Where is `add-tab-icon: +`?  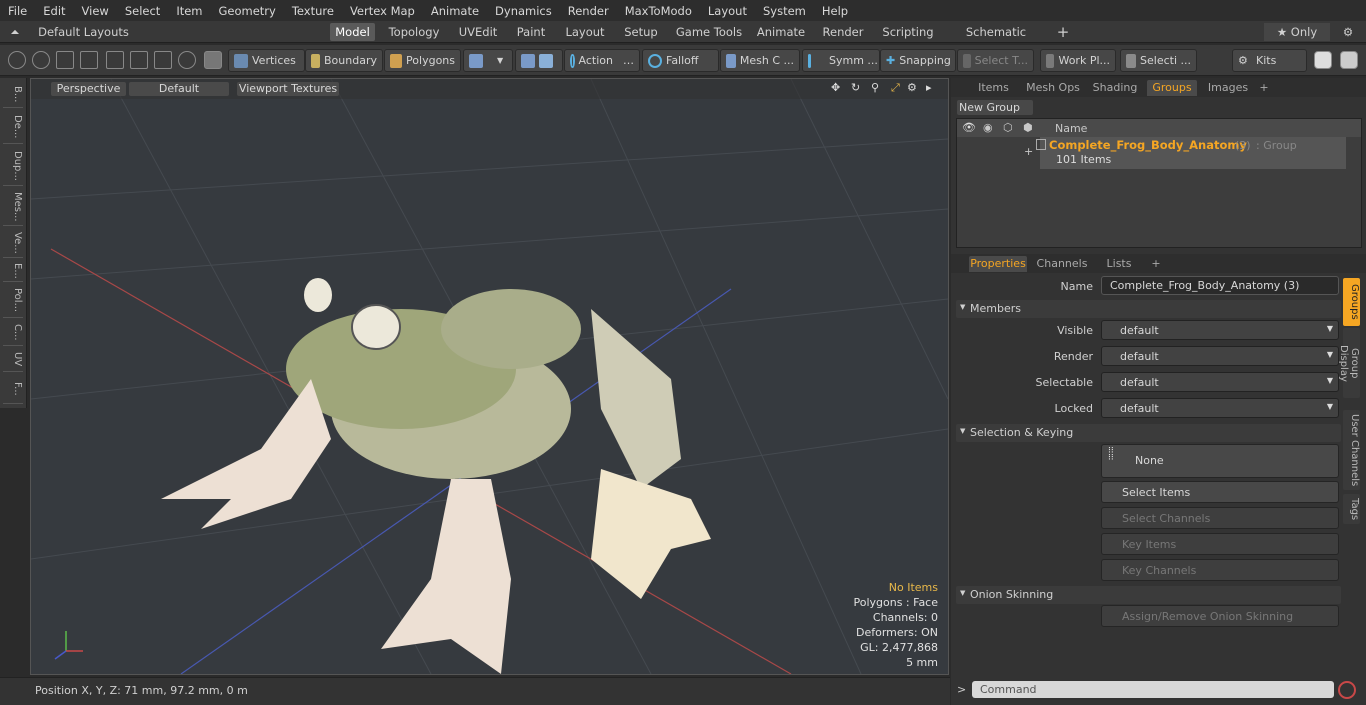
add-tab-icon: + is located at coordinates (1063, 32).